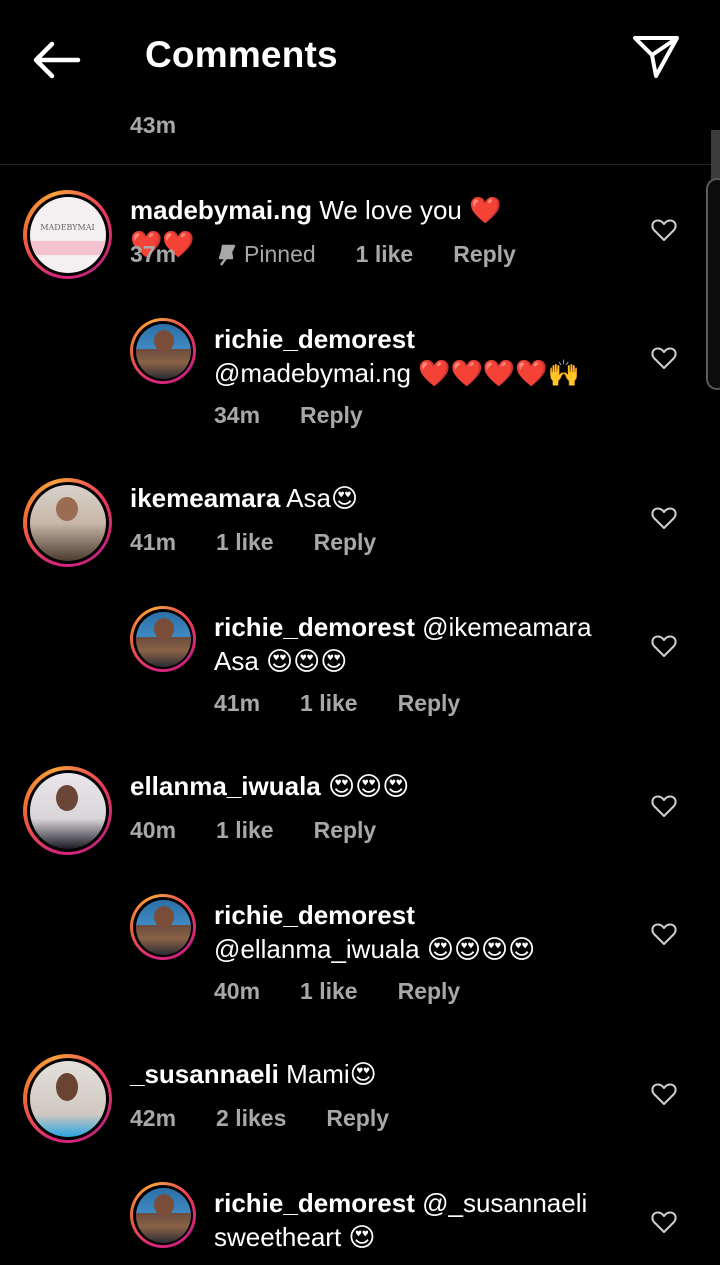 The height and width of the screenshot is (1265, 720). Describe the element at coordinates (67, 227) in the screenshot. I see `avatar-logo-text: MADEBYMAI` at that location.